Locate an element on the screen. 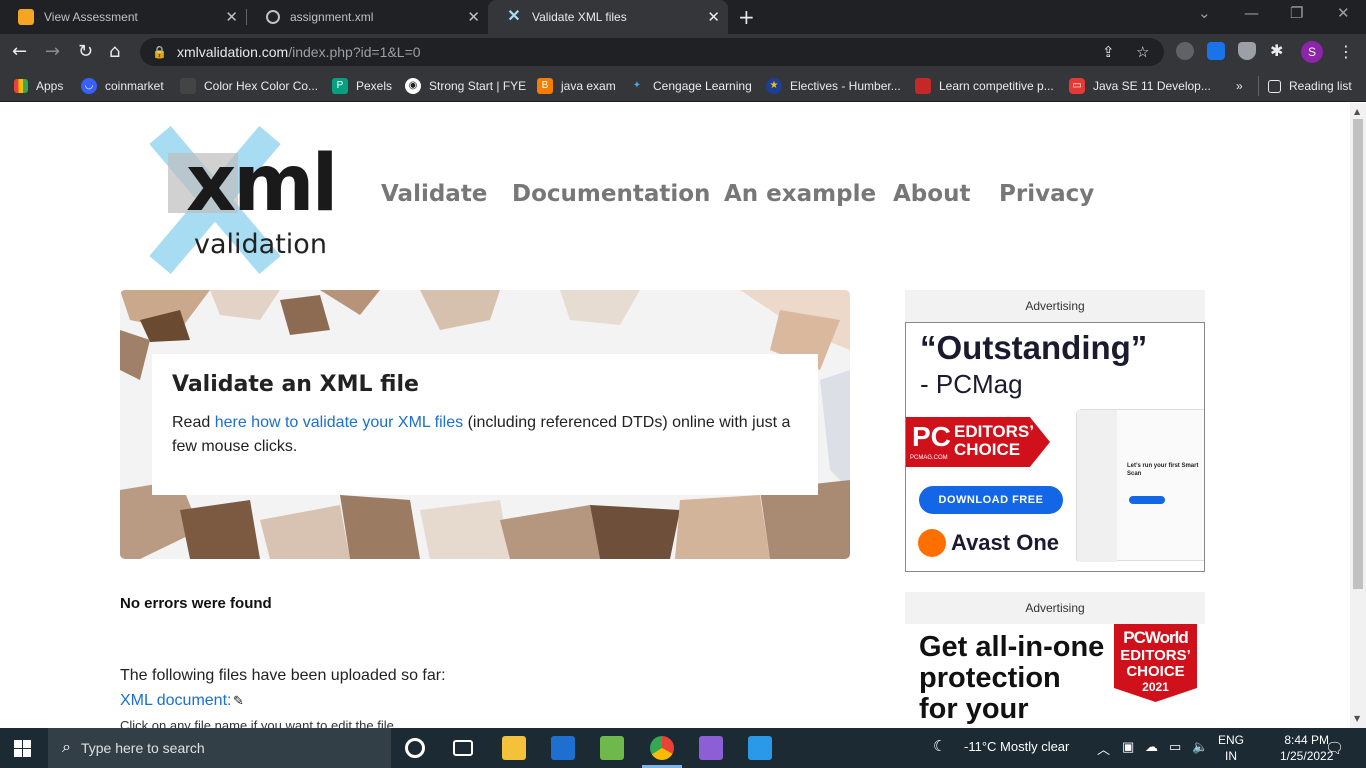  editors-choice-text: EDITORS’ CHOICE is located at coordinates (994, 441).